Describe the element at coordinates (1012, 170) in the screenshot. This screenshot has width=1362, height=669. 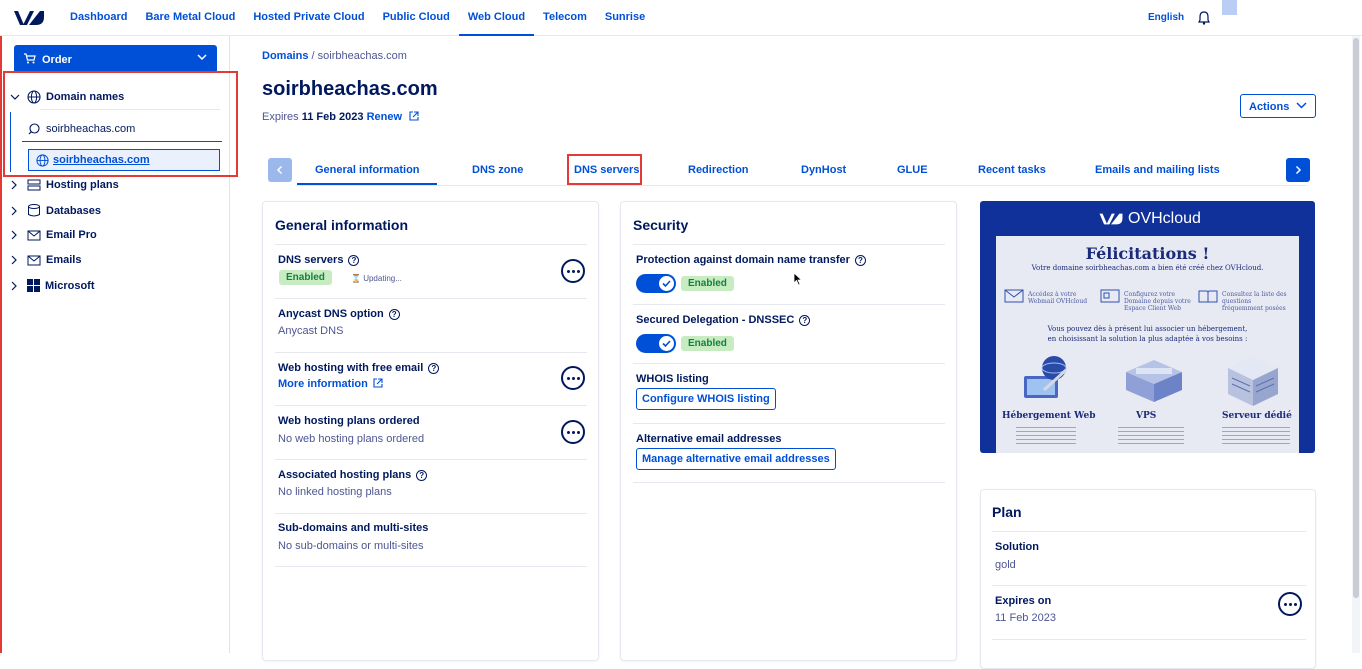
I see `tab-recent-tasks: Recent tasks` at that location.